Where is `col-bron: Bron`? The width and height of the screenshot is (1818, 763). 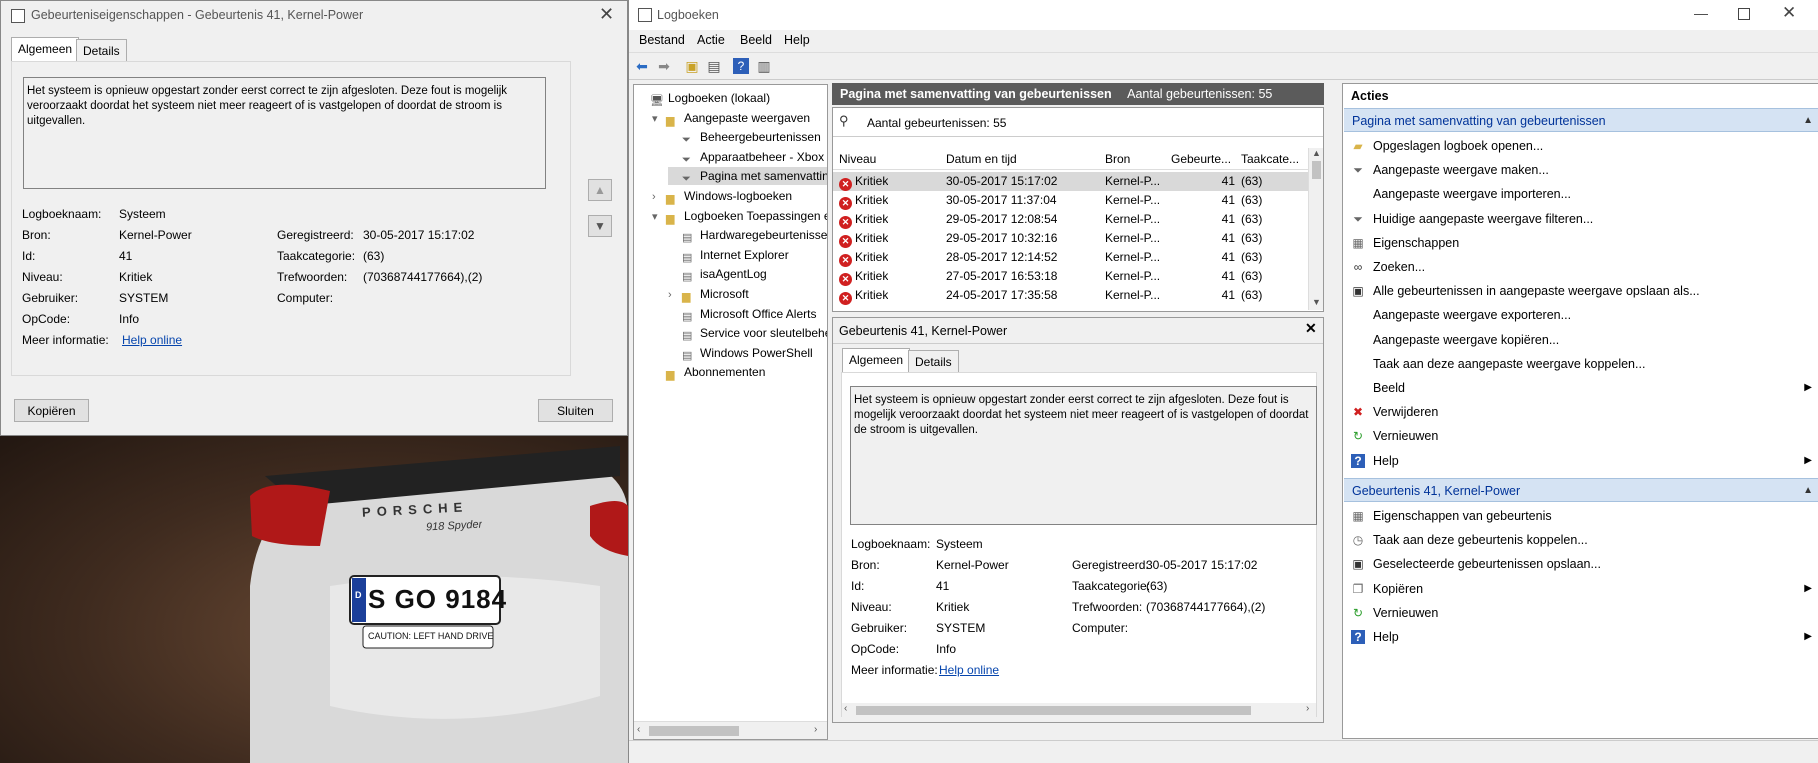
col-bron: Bron is located at coordinates (1117, 159).